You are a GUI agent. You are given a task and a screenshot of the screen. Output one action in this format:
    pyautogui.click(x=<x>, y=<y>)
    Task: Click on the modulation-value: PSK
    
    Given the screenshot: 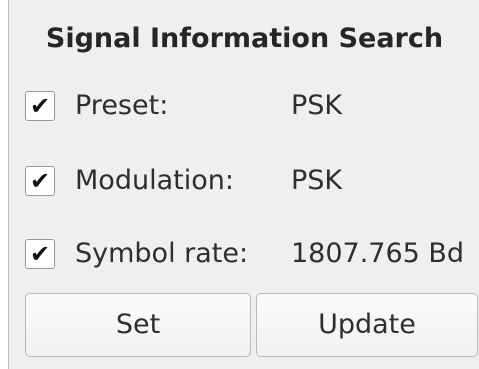 What is the action you would take?
    pyautogui.click(x=317, y=180)
    